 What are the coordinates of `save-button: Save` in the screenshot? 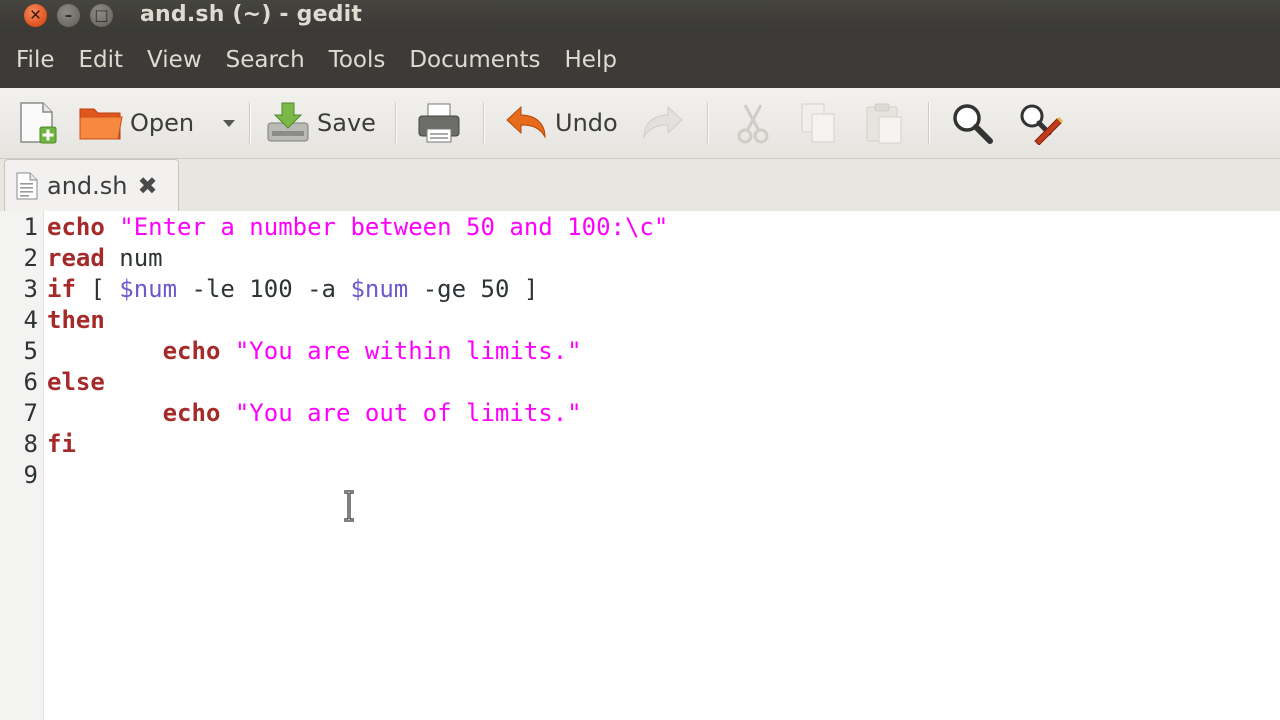 It's located at (320, 123).